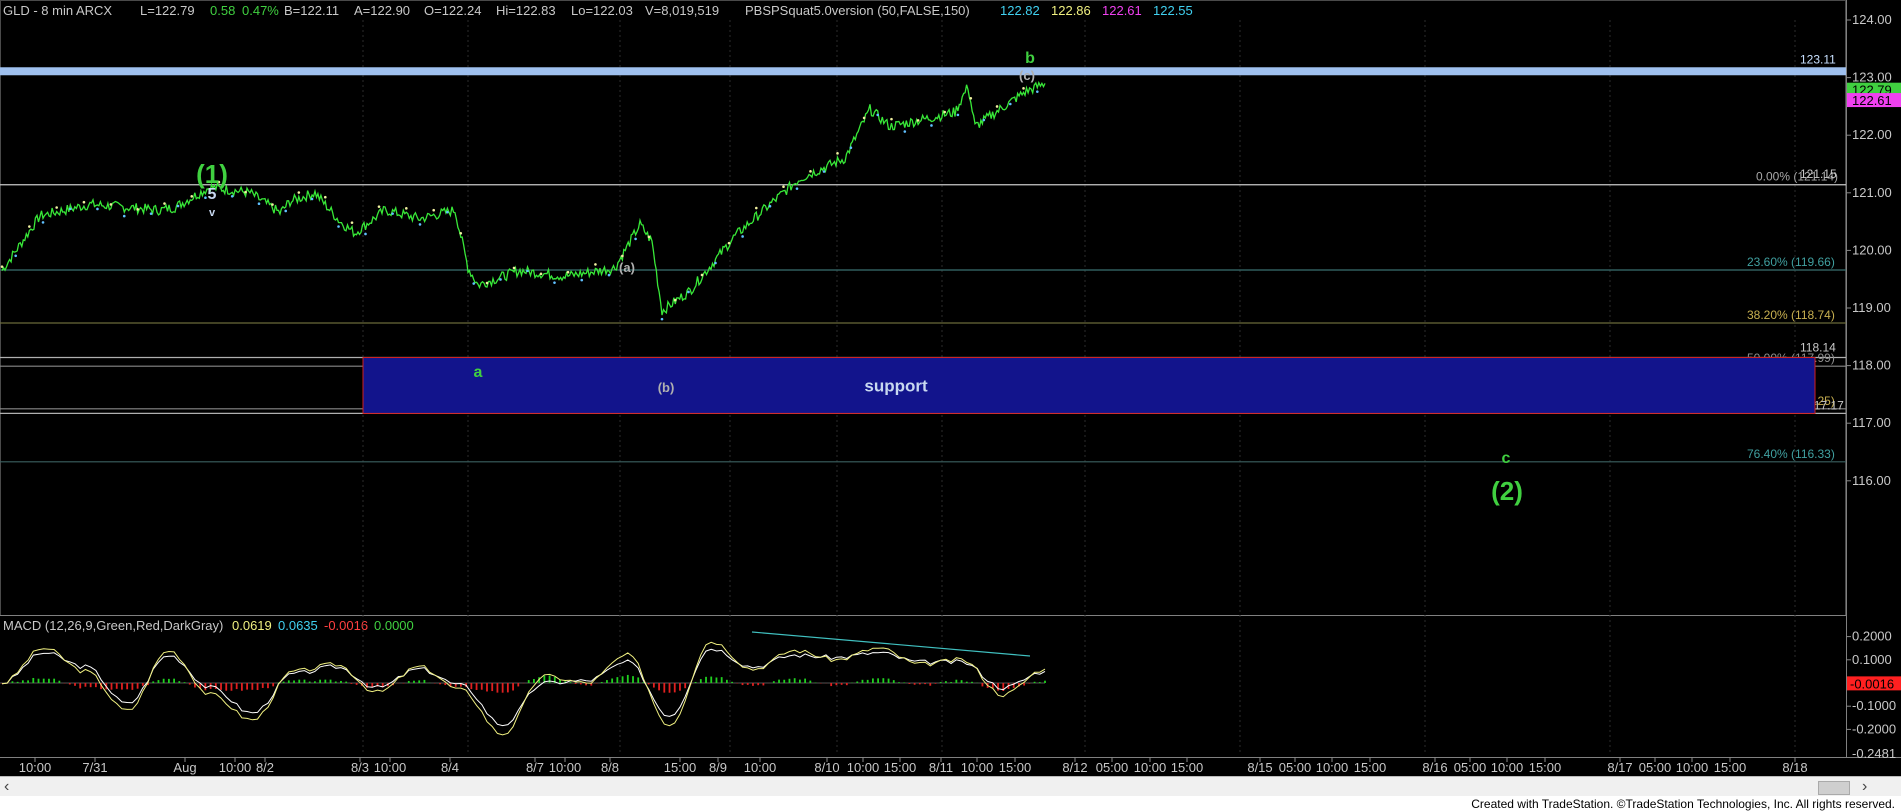  I want to click on price-axis-label: 120.00, so click(1872, 249).